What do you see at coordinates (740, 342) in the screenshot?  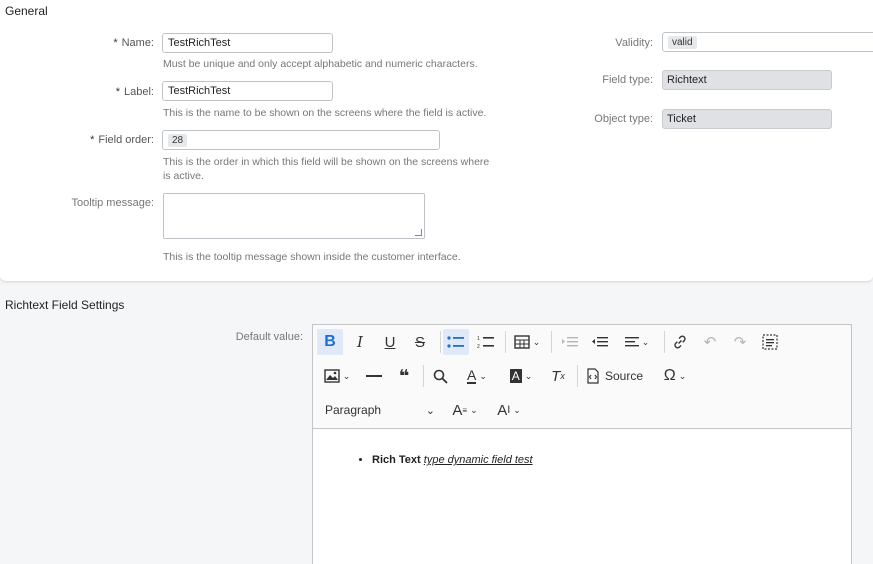 I see `redo-icon: ↷` at bounding box center [740, 342].